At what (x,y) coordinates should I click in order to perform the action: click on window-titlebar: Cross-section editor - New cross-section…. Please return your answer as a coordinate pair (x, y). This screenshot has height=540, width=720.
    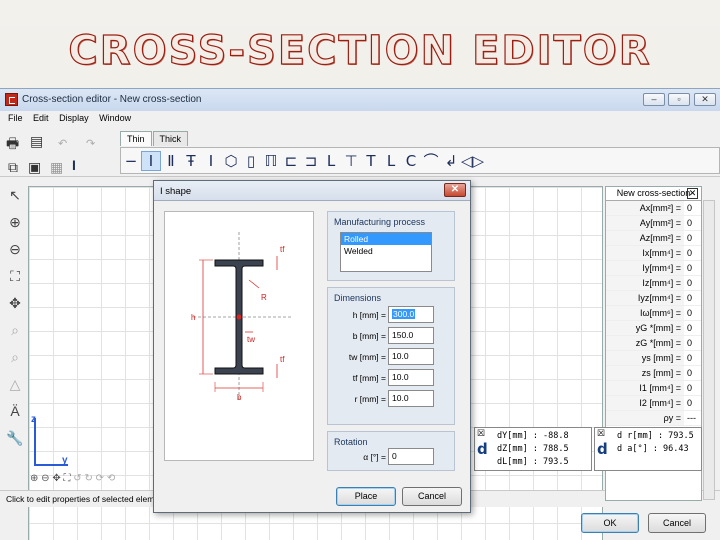
    Looking at the image, I should click on (360, 100).